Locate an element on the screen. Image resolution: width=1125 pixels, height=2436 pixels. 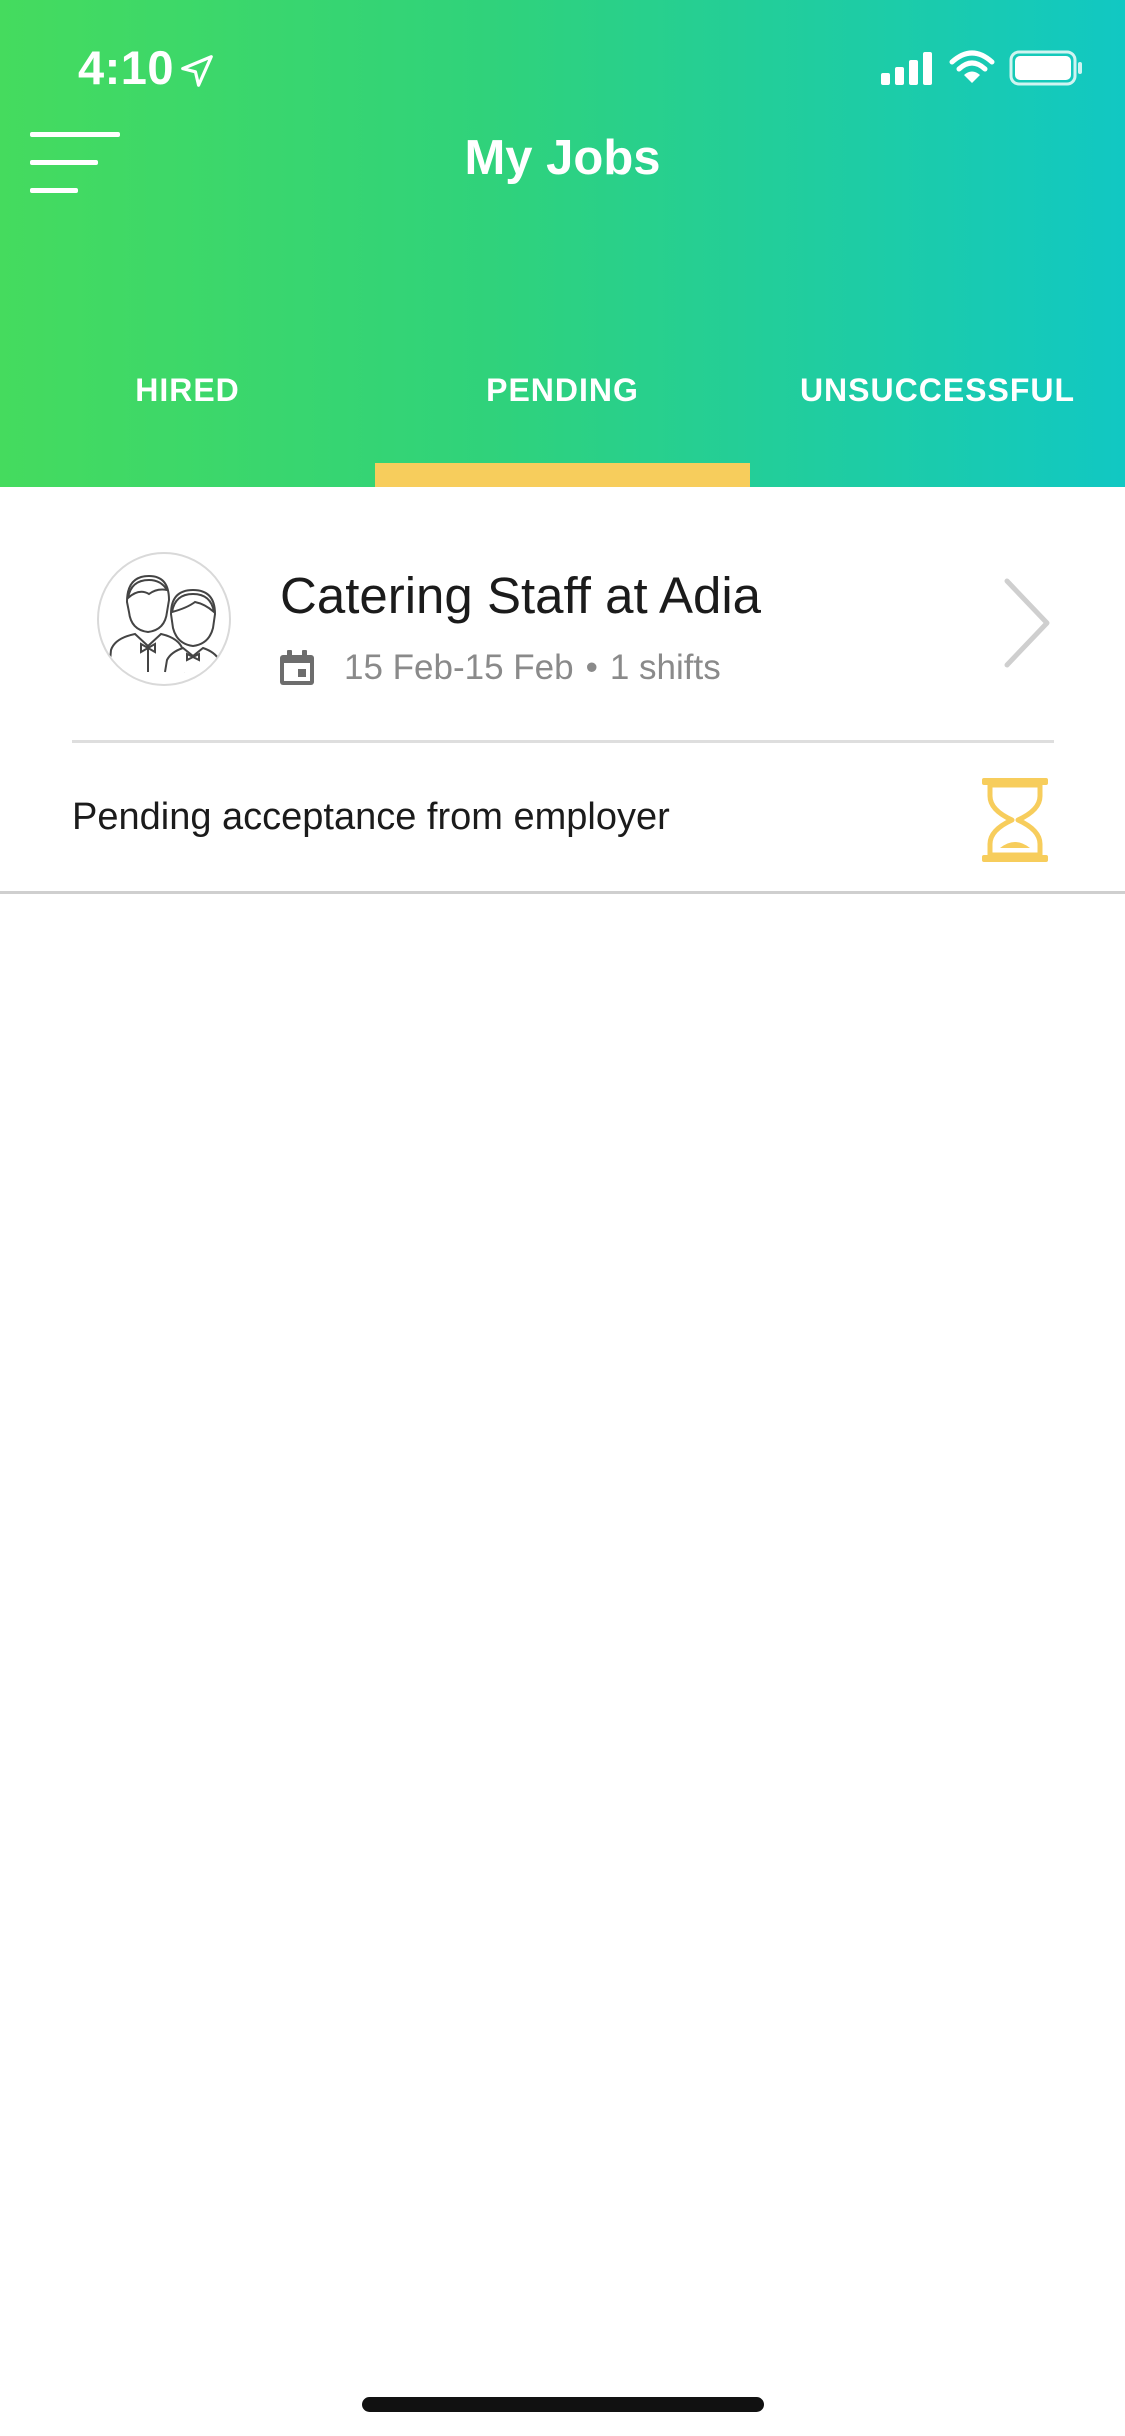
hourglass-icon is located at coordinates (1015, 820).